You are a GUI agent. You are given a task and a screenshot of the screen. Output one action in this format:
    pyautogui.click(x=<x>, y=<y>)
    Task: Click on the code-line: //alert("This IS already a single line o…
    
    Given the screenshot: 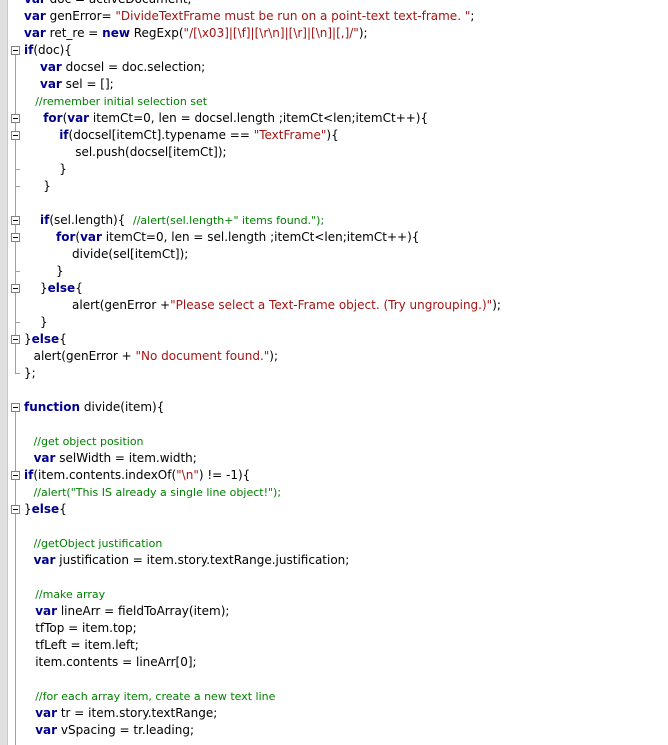 What is the action you would take?
    pyautogui.click(x=157, y=492)
    